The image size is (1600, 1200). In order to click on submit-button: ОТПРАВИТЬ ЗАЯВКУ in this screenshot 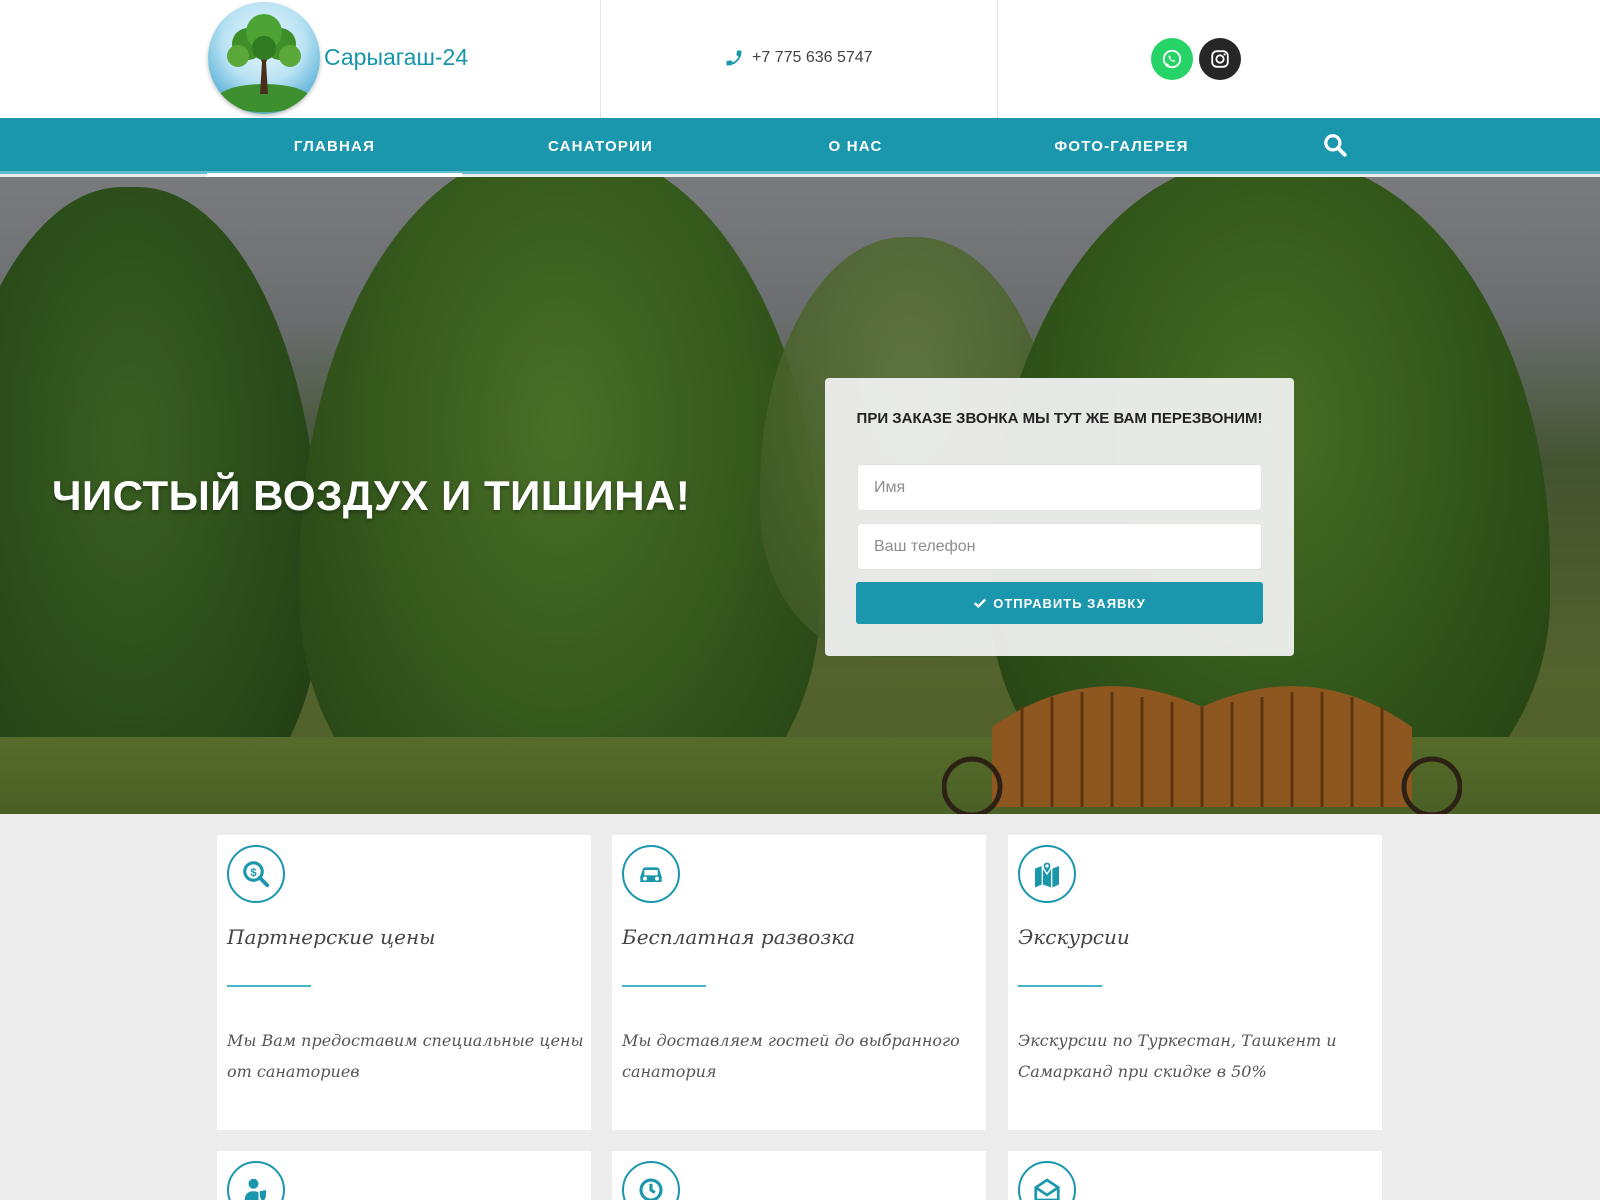, I will do `click(1059, 603)`.